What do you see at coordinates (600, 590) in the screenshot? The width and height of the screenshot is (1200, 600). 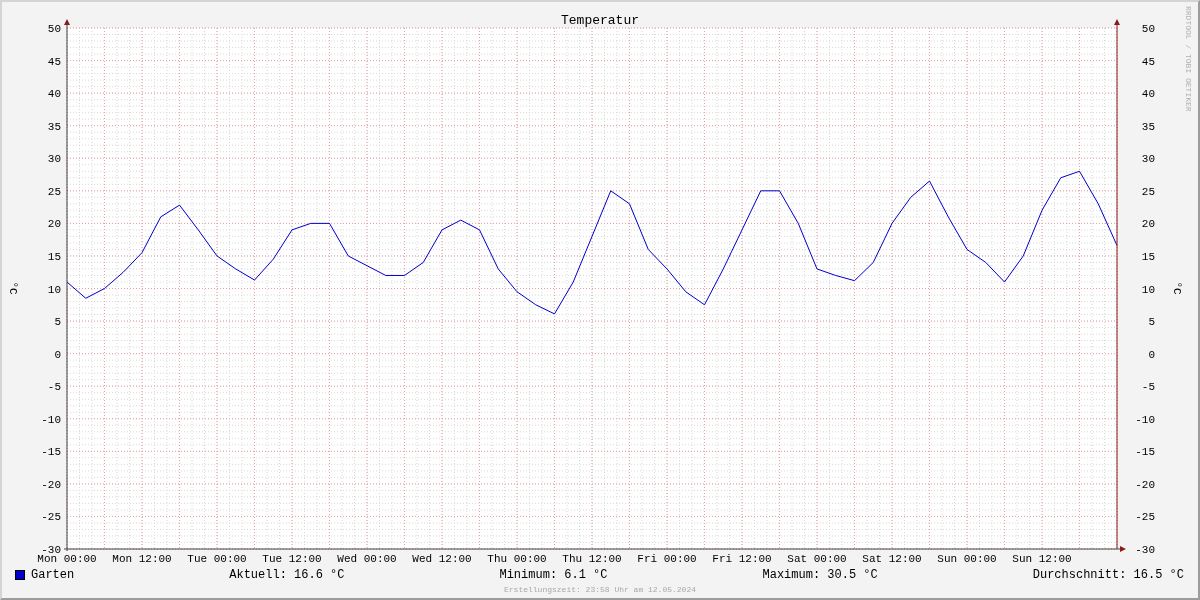 I see `creation-time-text: Erstellungszeit: 23:58 Uhr am 12.05.2024` at bounding box center [600, 590].